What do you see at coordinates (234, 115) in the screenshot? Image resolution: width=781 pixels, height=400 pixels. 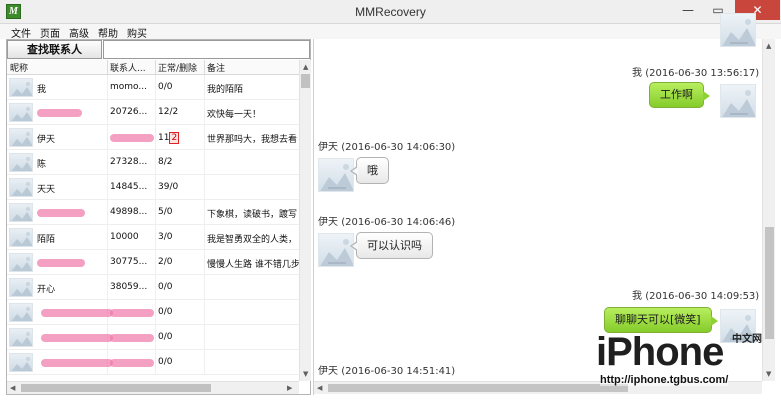 I see `contact-note: 欢快每一天！` at bounding box center [234, 115].